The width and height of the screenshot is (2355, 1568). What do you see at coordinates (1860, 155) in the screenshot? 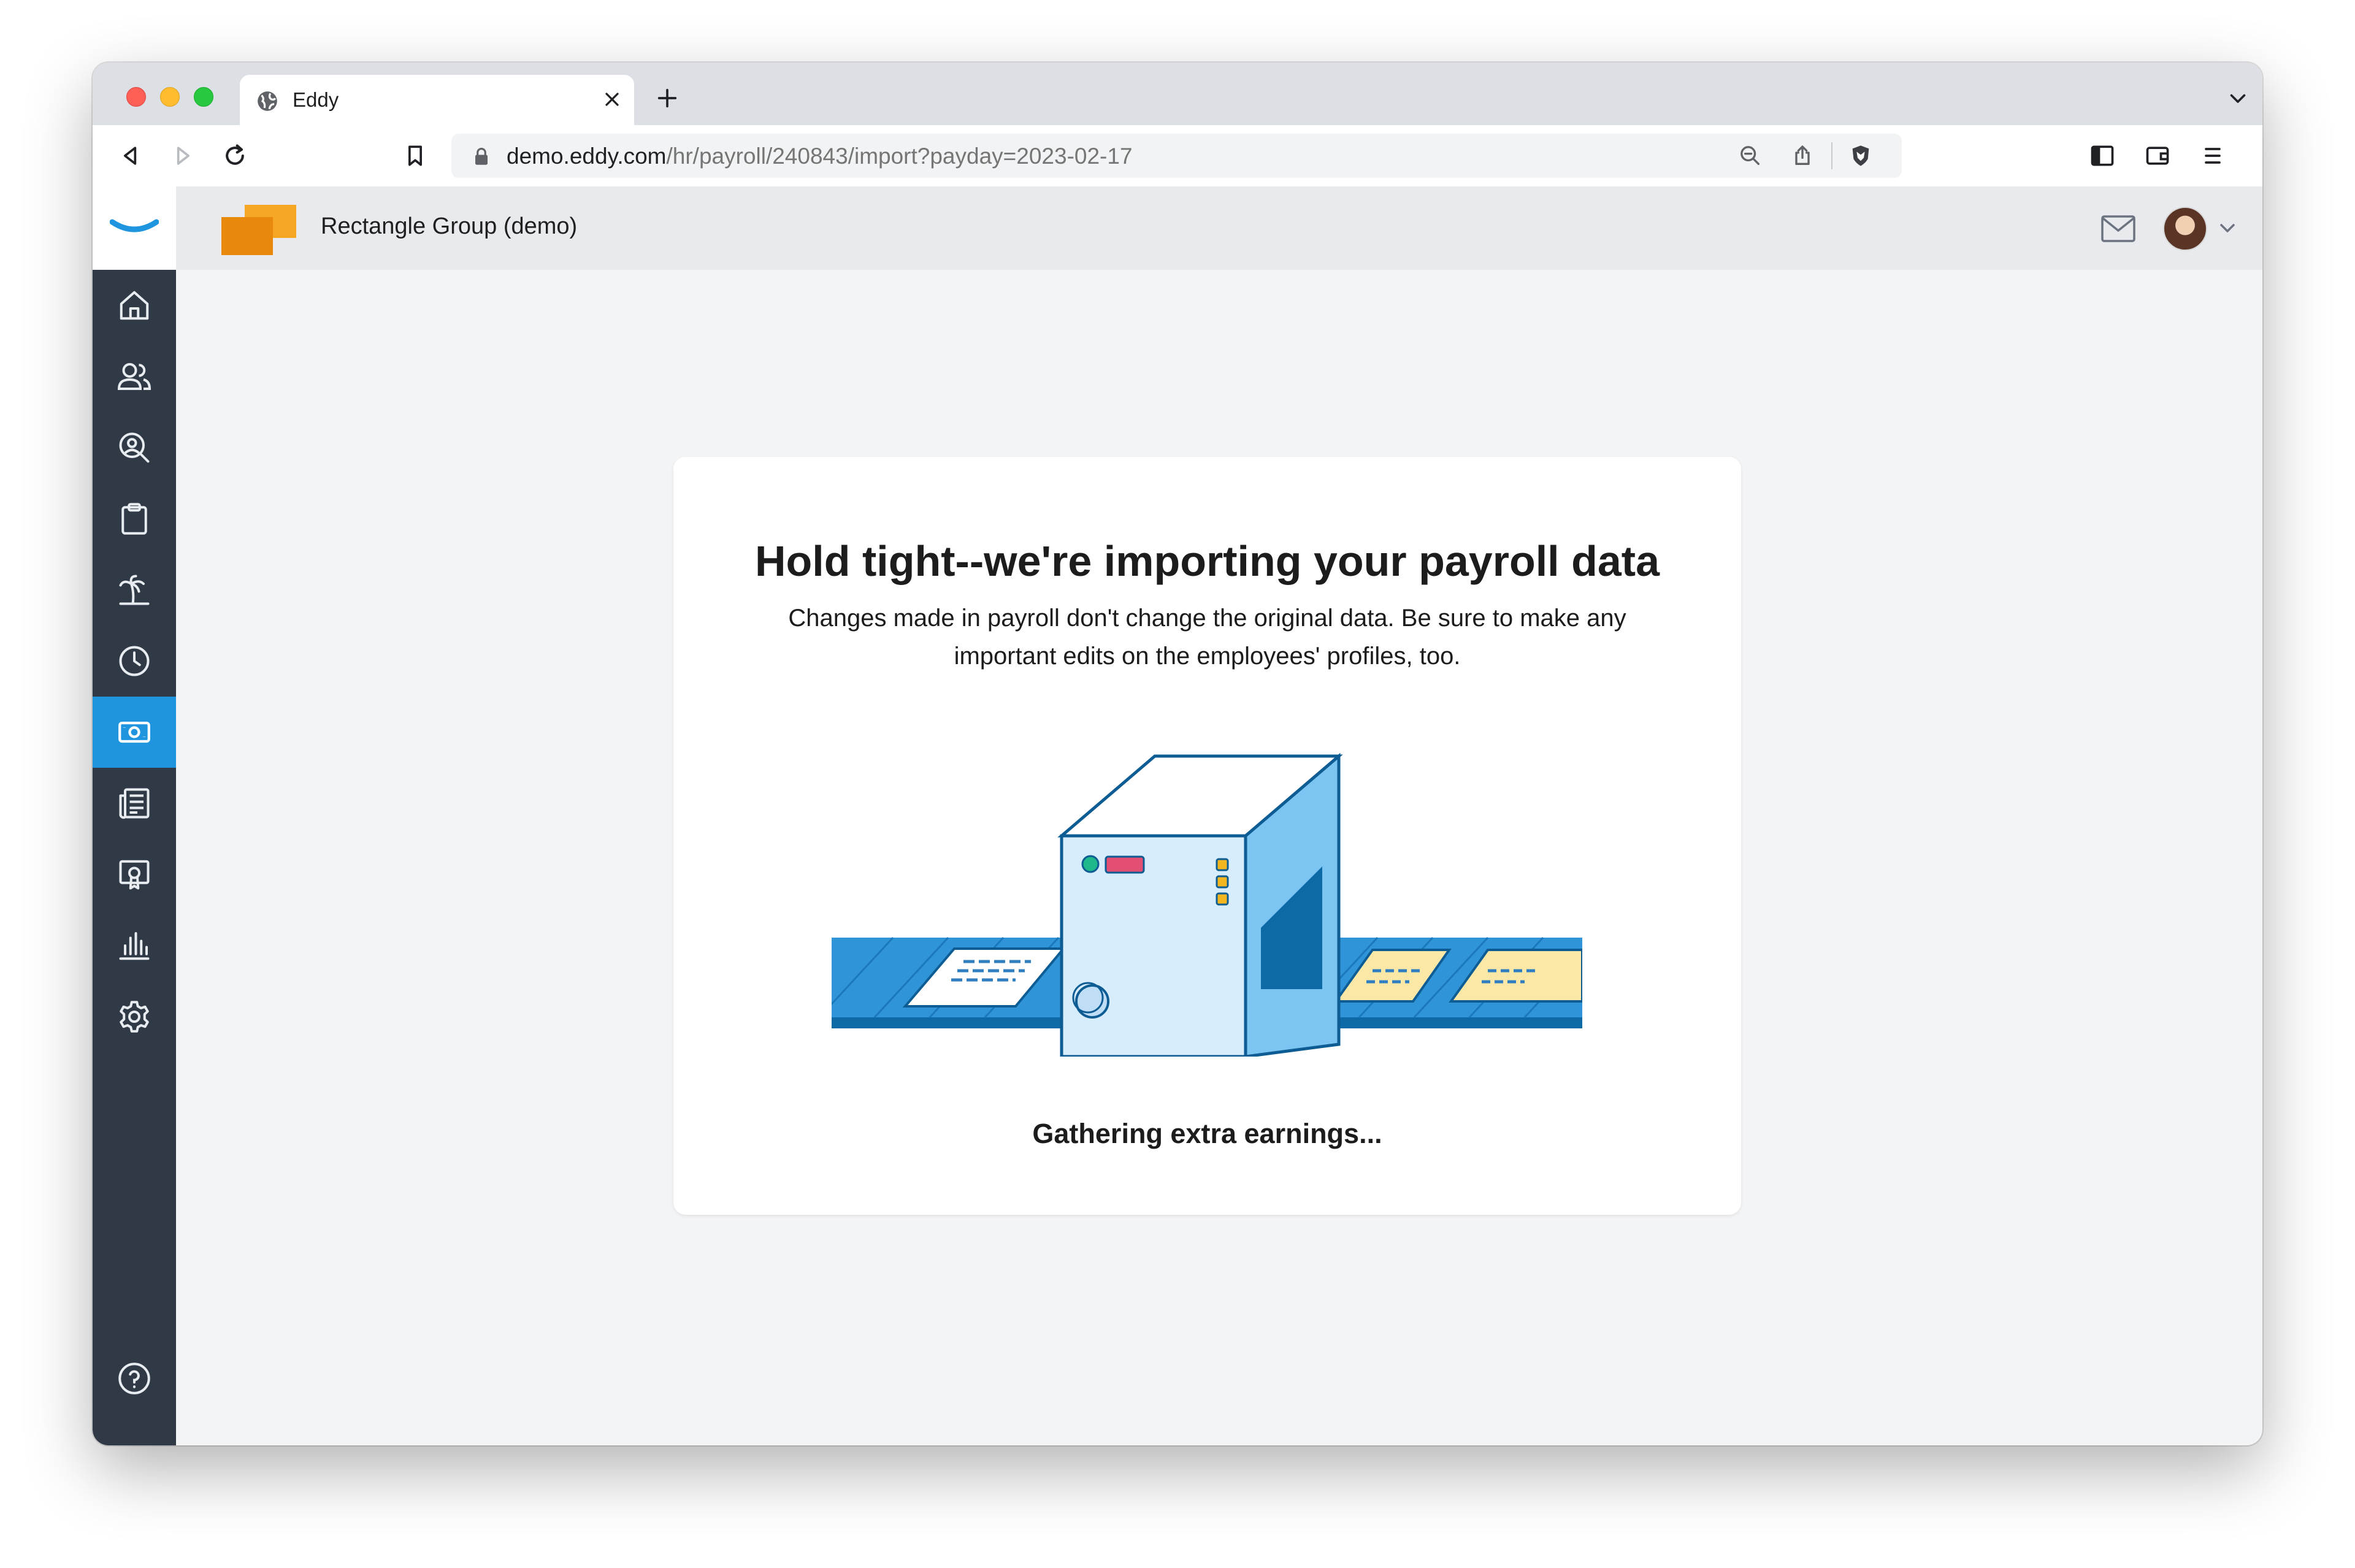
I see `brave-shield-icon` at bounding box center [1860, 155].